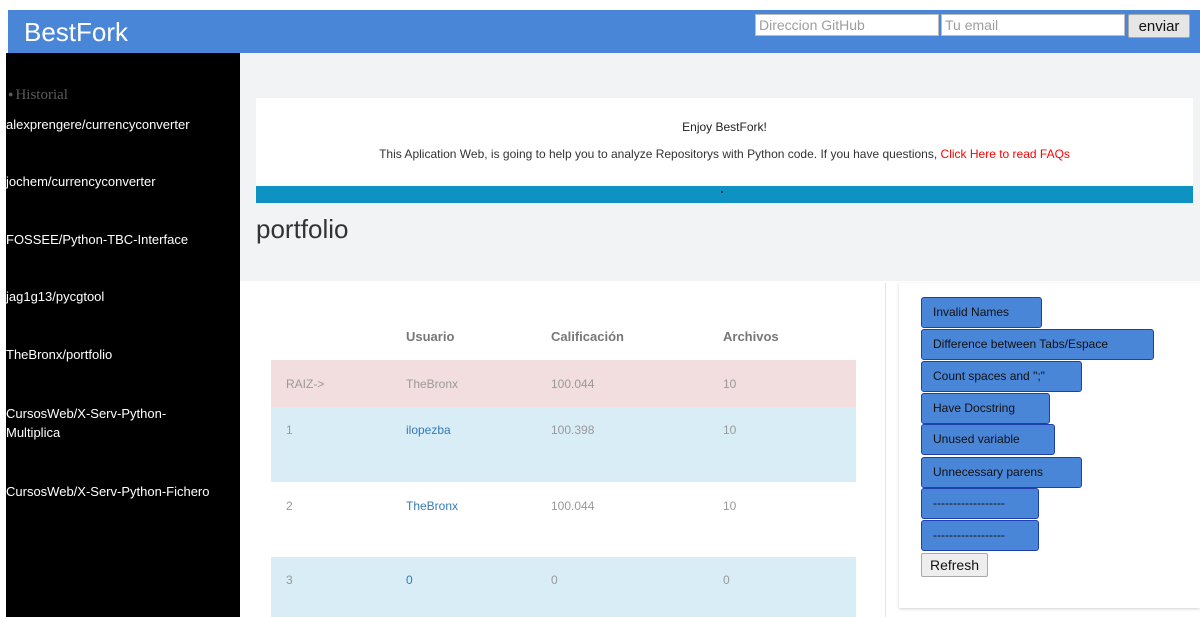 This screenshot has height=617, width=1200. I want to click on brand-logo: BestFork, so click(76, 32).